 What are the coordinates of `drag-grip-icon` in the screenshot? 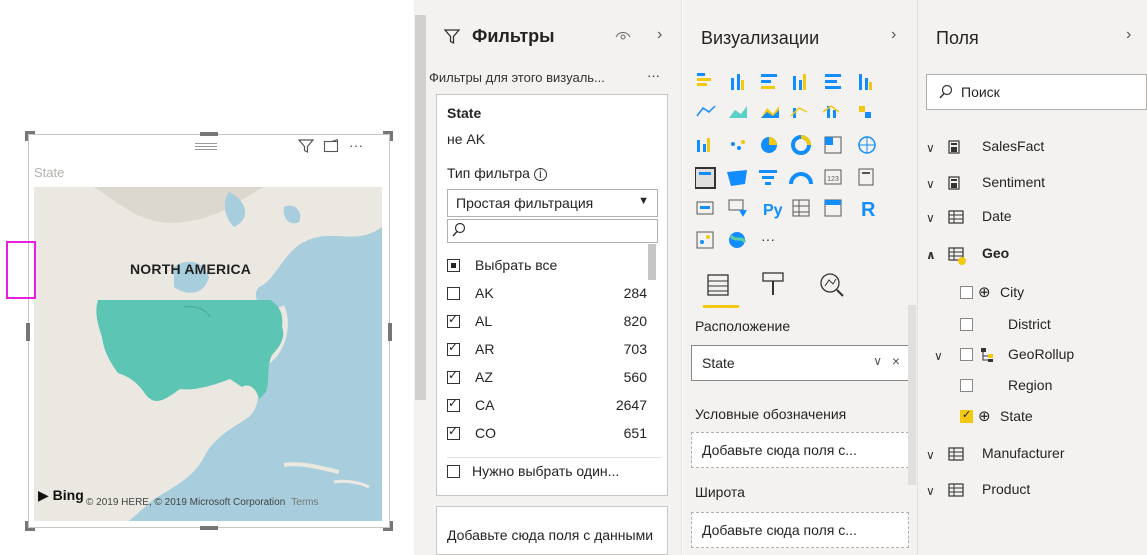 It's located at (206, 146).